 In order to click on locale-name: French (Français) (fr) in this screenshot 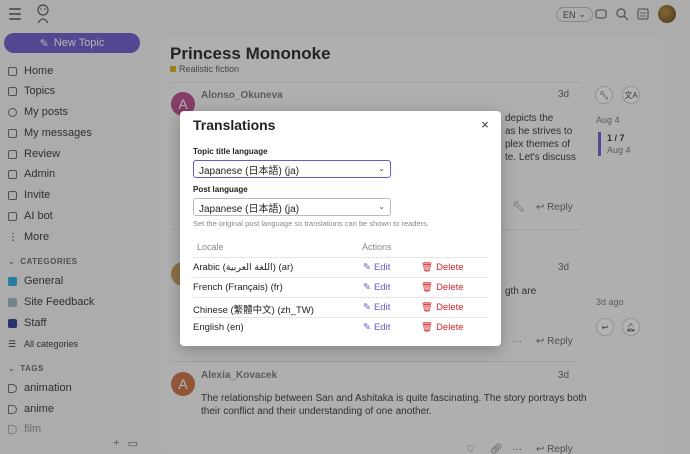, I will do `click(238, 287)`.